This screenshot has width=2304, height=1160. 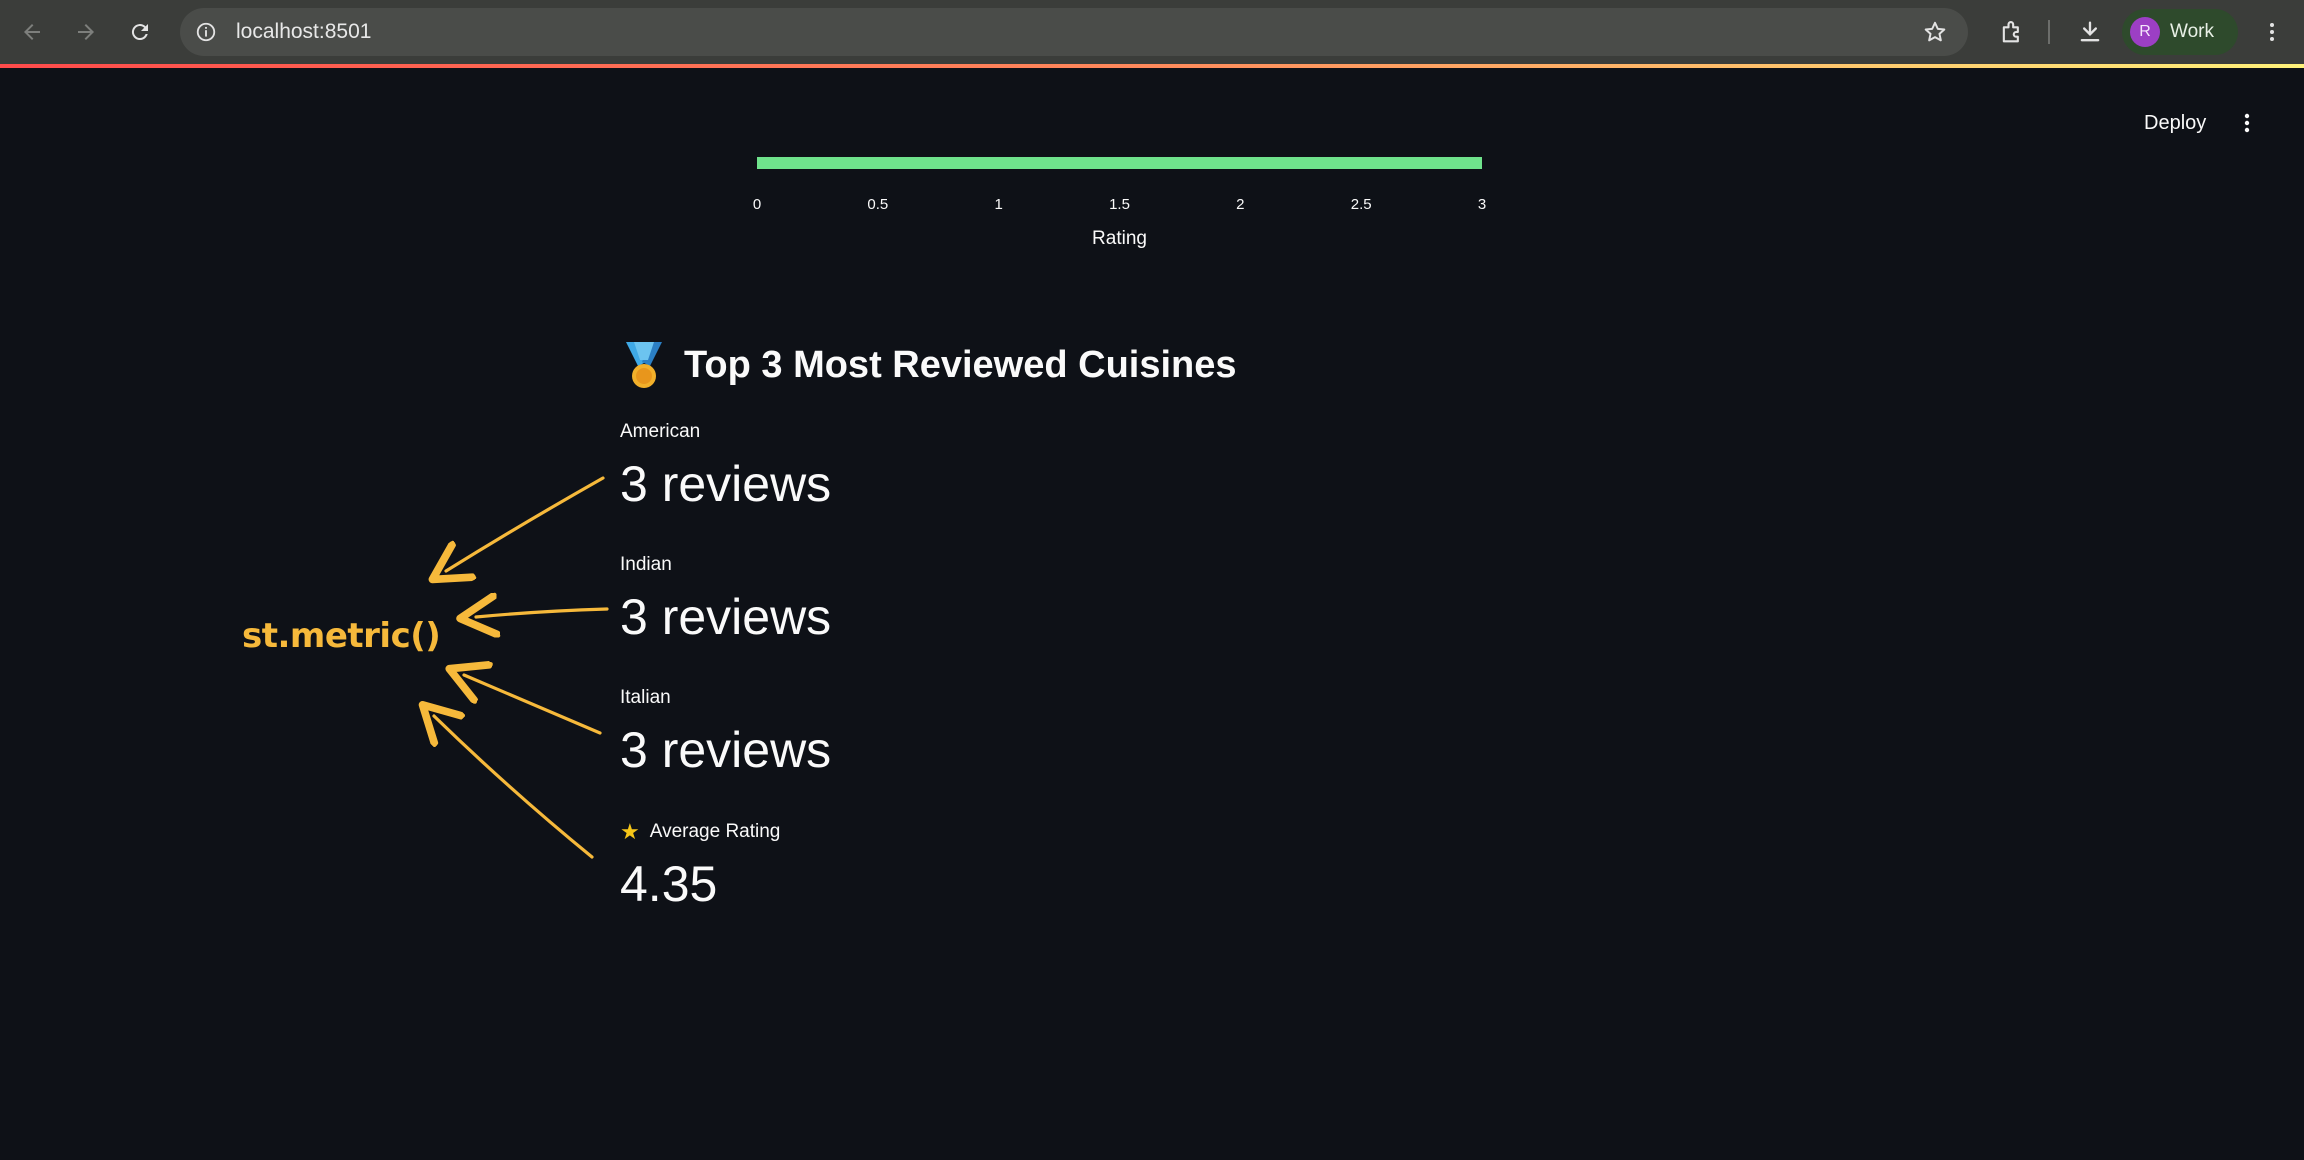 I want to click on app-menu-icon, so click(x=2247, y=123).